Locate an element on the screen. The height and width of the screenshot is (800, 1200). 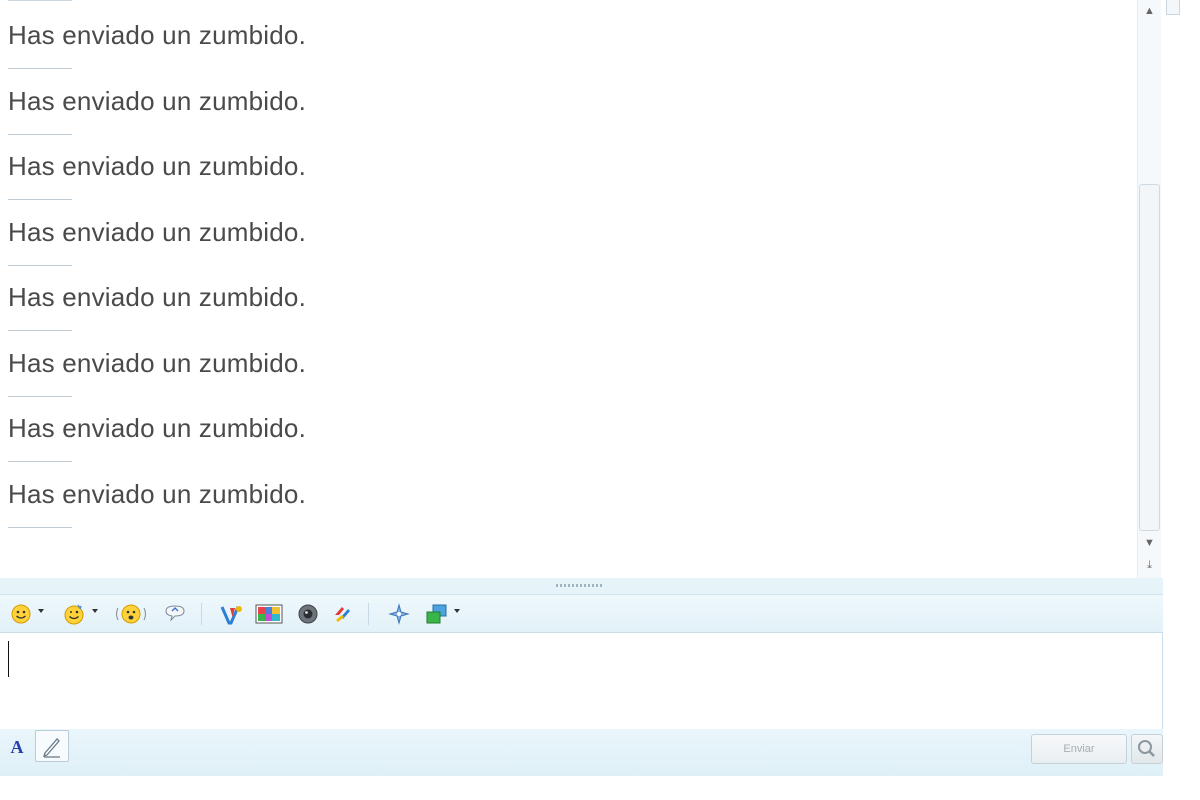
right-panel-tab is located at coordinates (1173, 7).